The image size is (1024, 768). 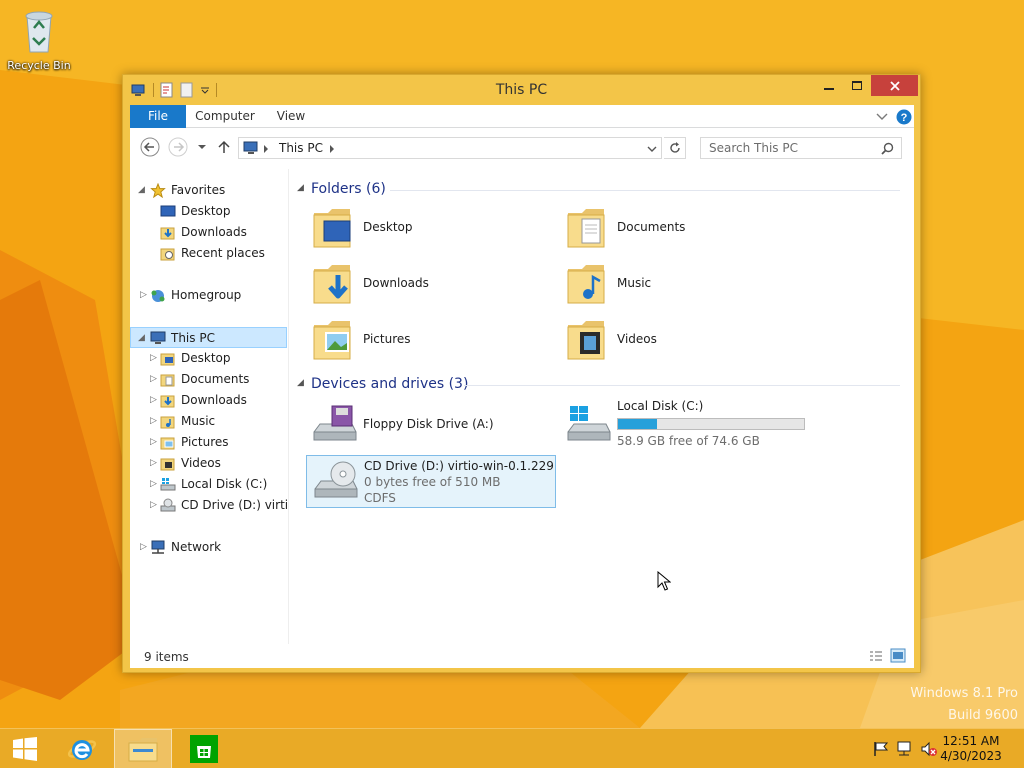 I want to click on nav-favorites-desktop: Desktop, so click(x=208, y=211).